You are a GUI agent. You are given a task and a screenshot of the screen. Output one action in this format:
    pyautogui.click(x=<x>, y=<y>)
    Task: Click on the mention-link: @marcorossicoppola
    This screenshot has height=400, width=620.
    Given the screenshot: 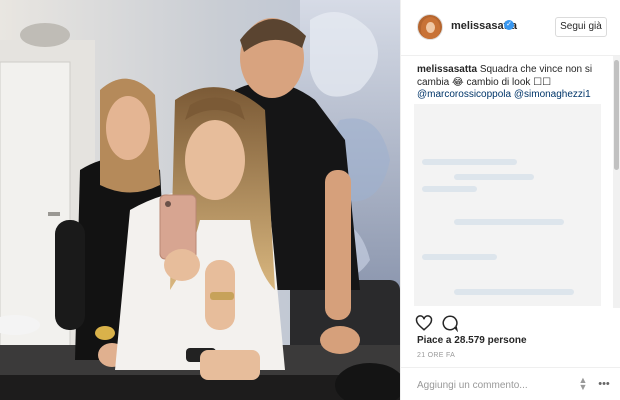 What is the action you would take?
    pyautogui.click(x=464, y=94)
    